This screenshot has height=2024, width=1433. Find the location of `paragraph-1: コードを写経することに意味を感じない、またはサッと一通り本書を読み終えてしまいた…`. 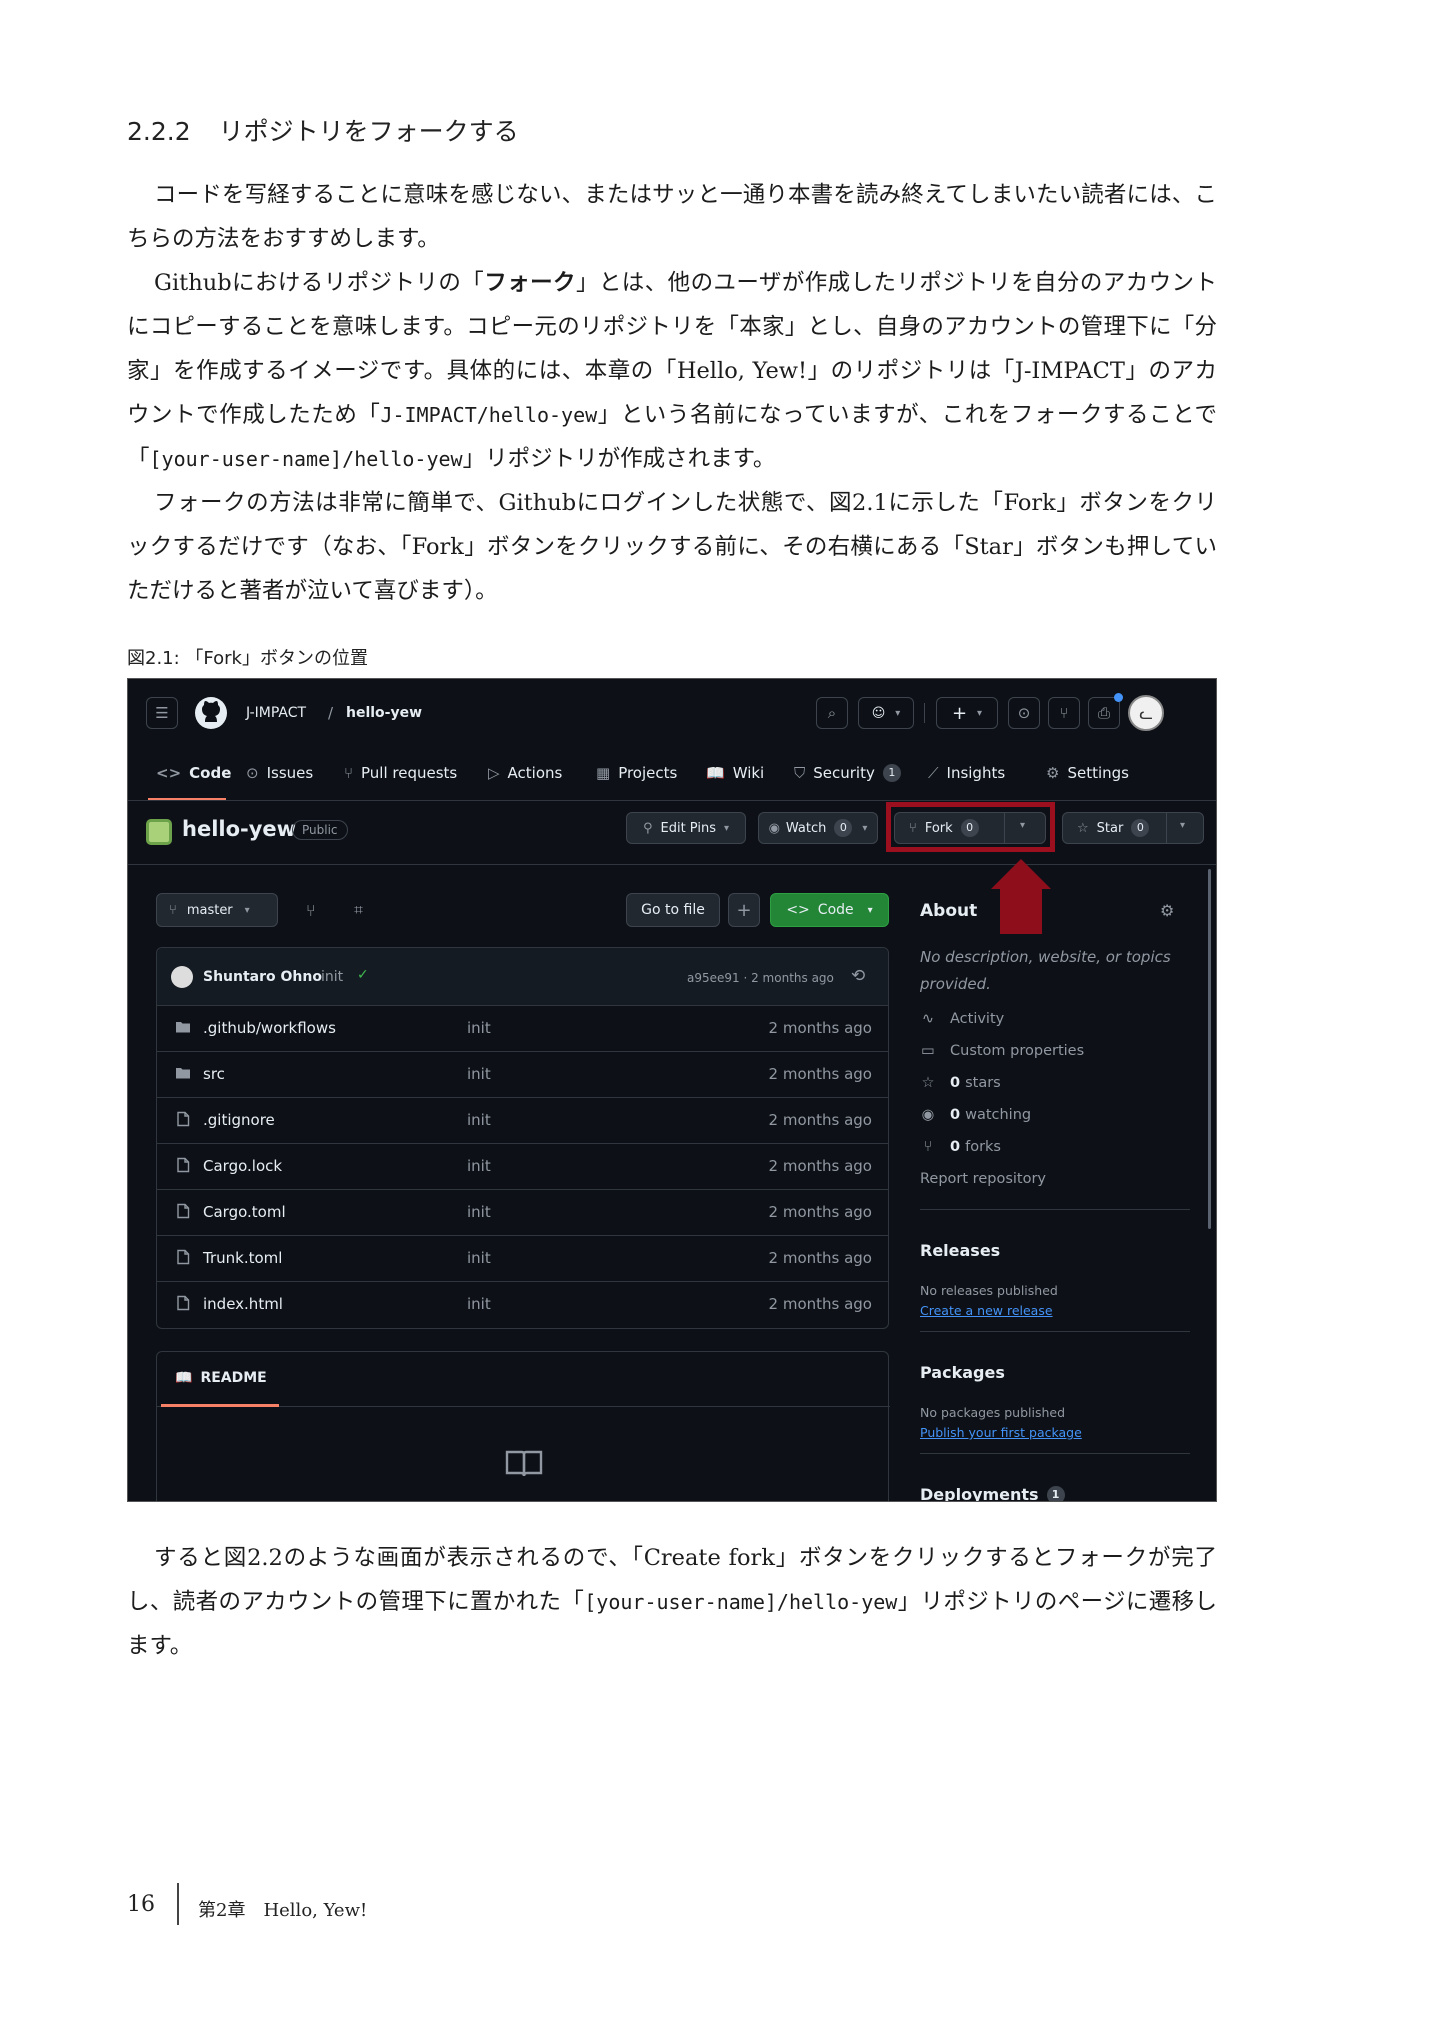

paragraph-1: コードを写経することに意味を感じない、またはサッと一通り本書を読み終えてしまいた… is located at coordinates (672, 217).